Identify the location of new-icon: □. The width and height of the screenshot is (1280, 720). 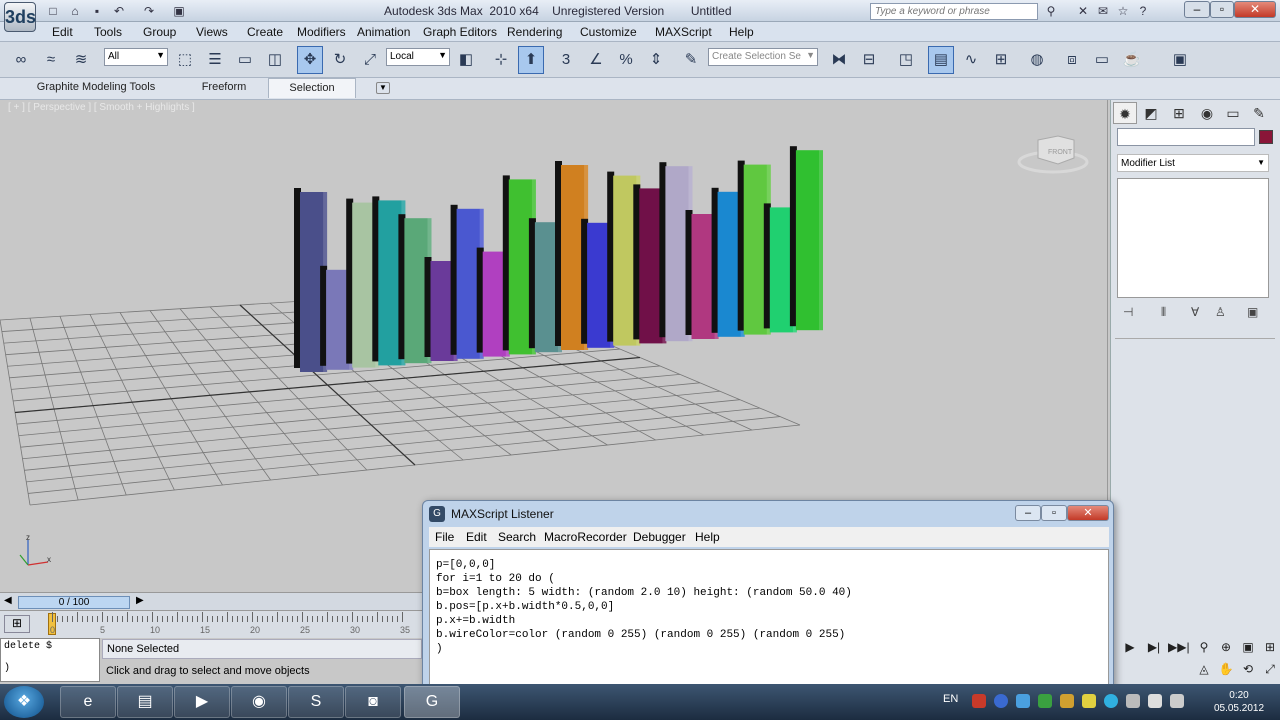
(53, 10).